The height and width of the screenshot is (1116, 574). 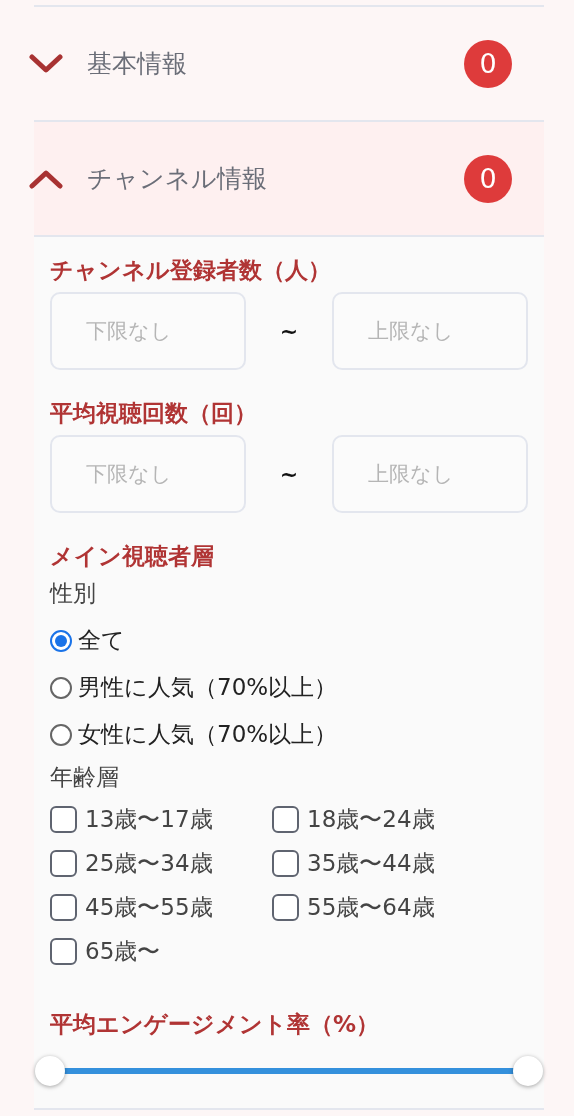 I want to click on option-label: 男性に人気（70%以上）, so click(x=208, y=687).